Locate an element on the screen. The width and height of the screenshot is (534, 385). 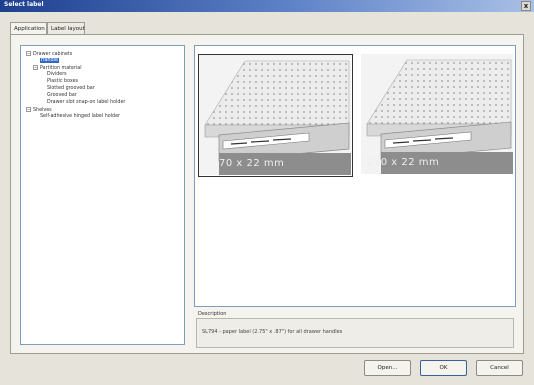
tree-item-dividers: Dividers is located at coordinates (57, 75).